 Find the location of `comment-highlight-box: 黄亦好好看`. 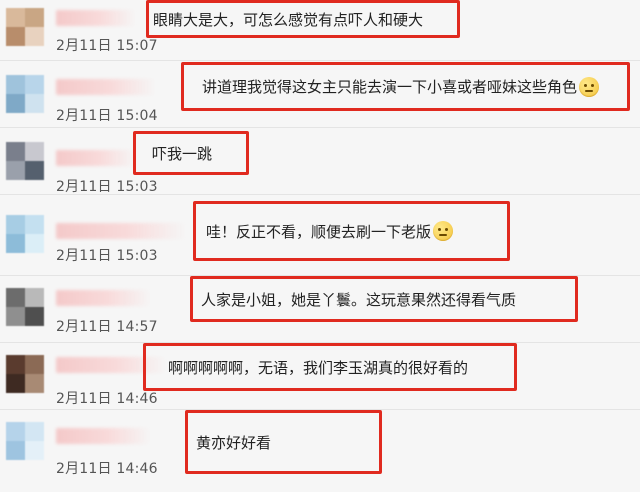

comment-highlight-box: 黄亦好好看 is located at coordinates (283, 442).